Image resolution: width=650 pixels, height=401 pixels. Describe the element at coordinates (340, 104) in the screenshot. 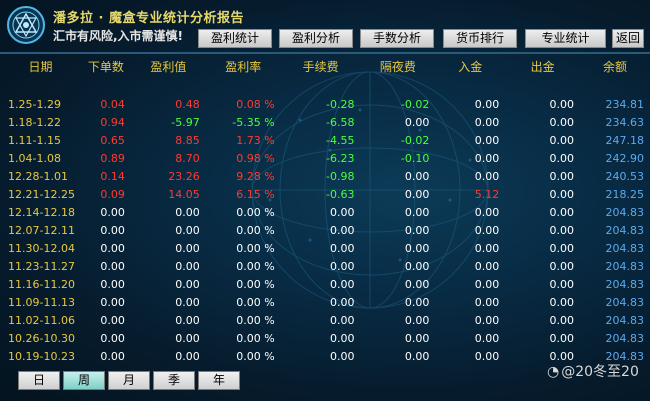

I see `cell-fee: -0.28` at that location.